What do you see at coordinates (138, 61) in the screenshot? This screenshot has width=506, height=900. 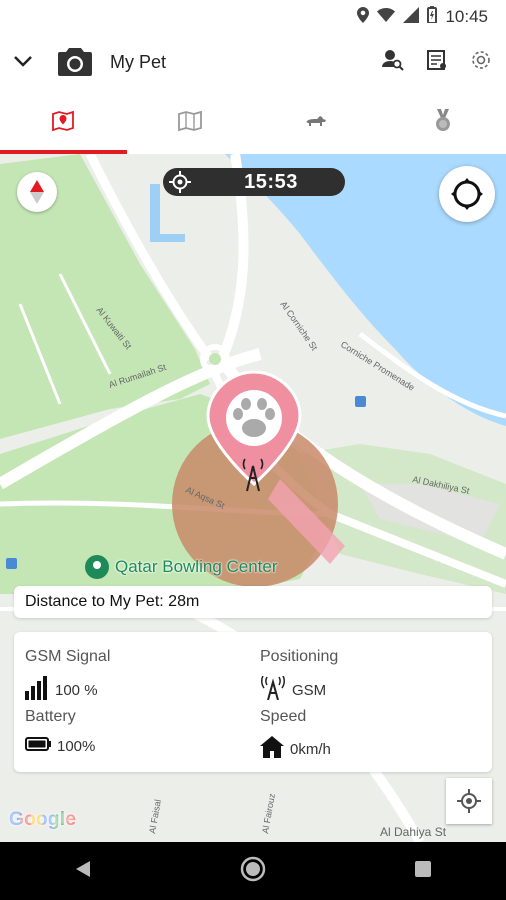 I see `page-title: My Pet` at bounding box center [138, 61].